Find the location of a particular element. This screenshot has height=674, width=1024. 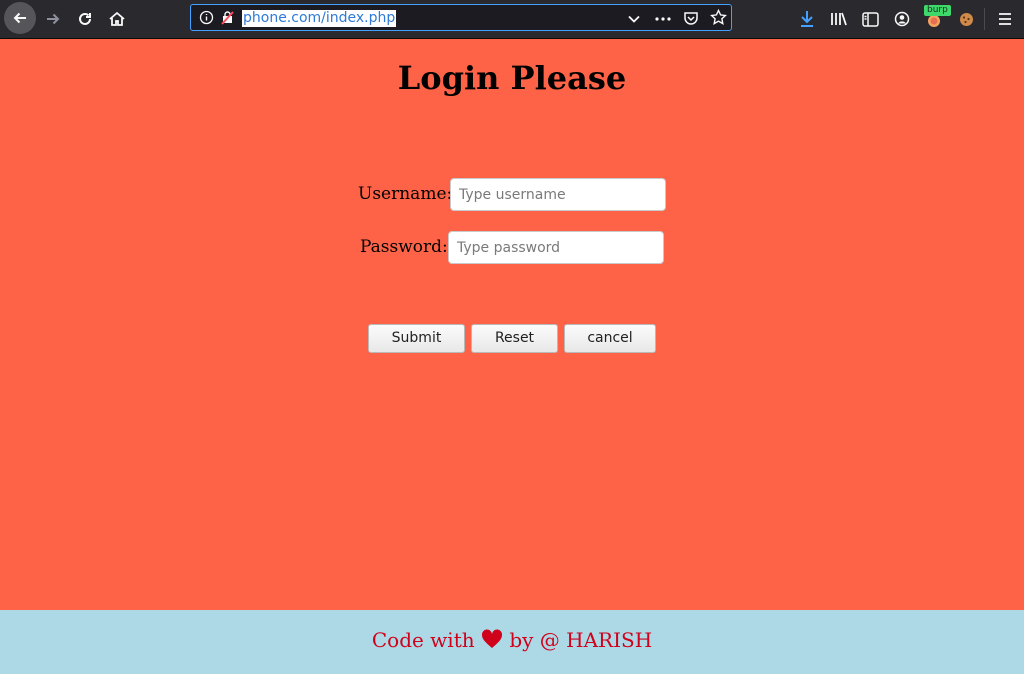

reload-icon is located at coordinates (85, 18).